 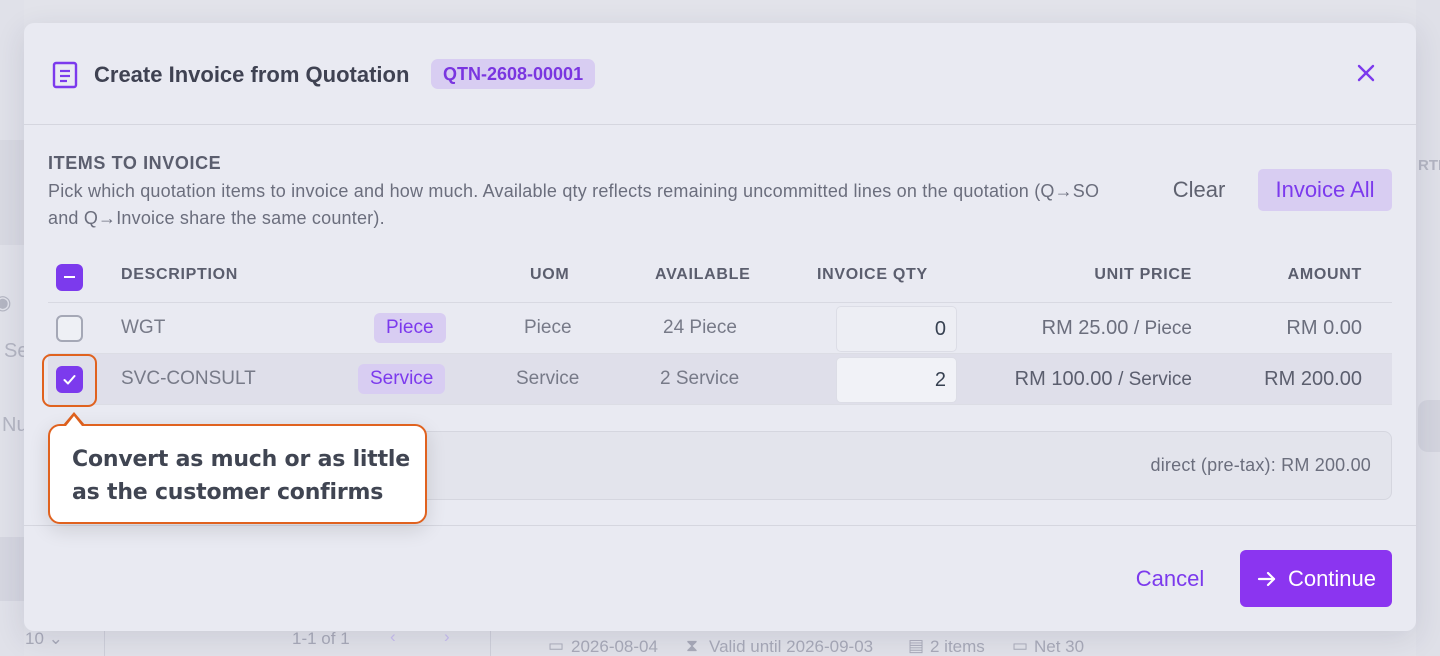 What do you see at coordinates (1020, 645) in the screenshot?
I see `terms-icon: ▭` at bounding box center [1020, 645].